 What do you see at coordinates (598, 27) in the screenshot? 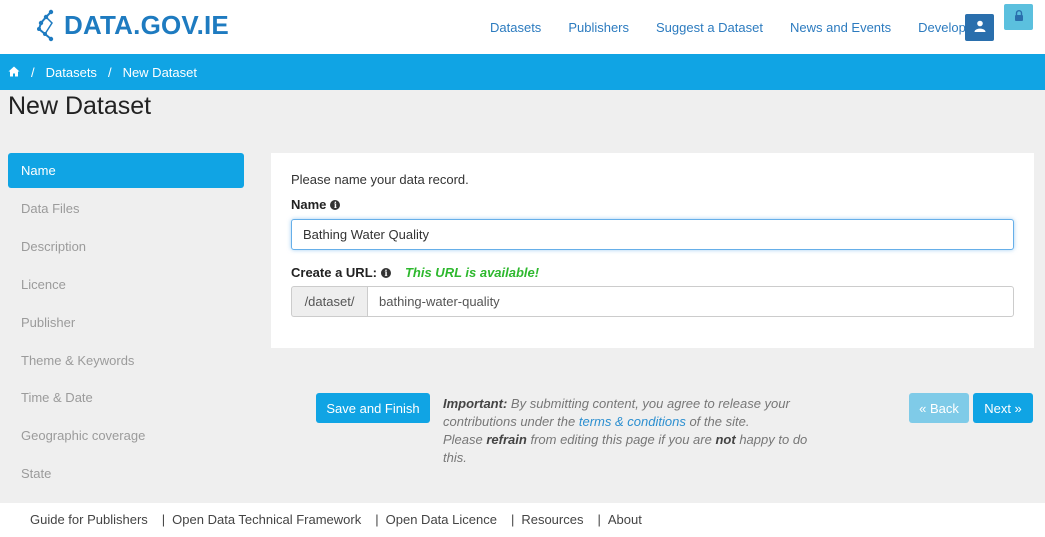
I see `nav-publishers: Publishers` at bounding box center [598, 27].